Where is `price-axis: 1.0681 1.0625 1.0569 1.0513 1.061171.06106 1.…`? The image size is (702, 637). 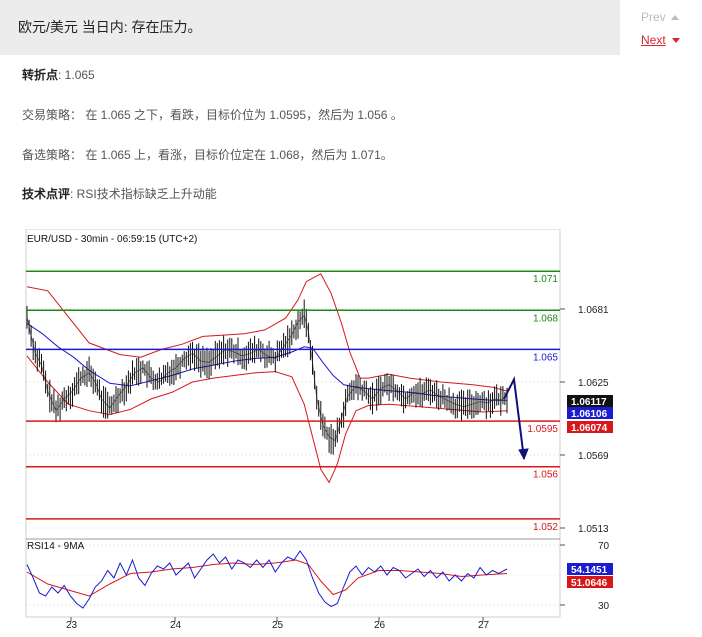 price-axis: 1.0681 1.0625 1.0569 1.0513 1.061171.06106 1.… is located at coordinates (586, 420).